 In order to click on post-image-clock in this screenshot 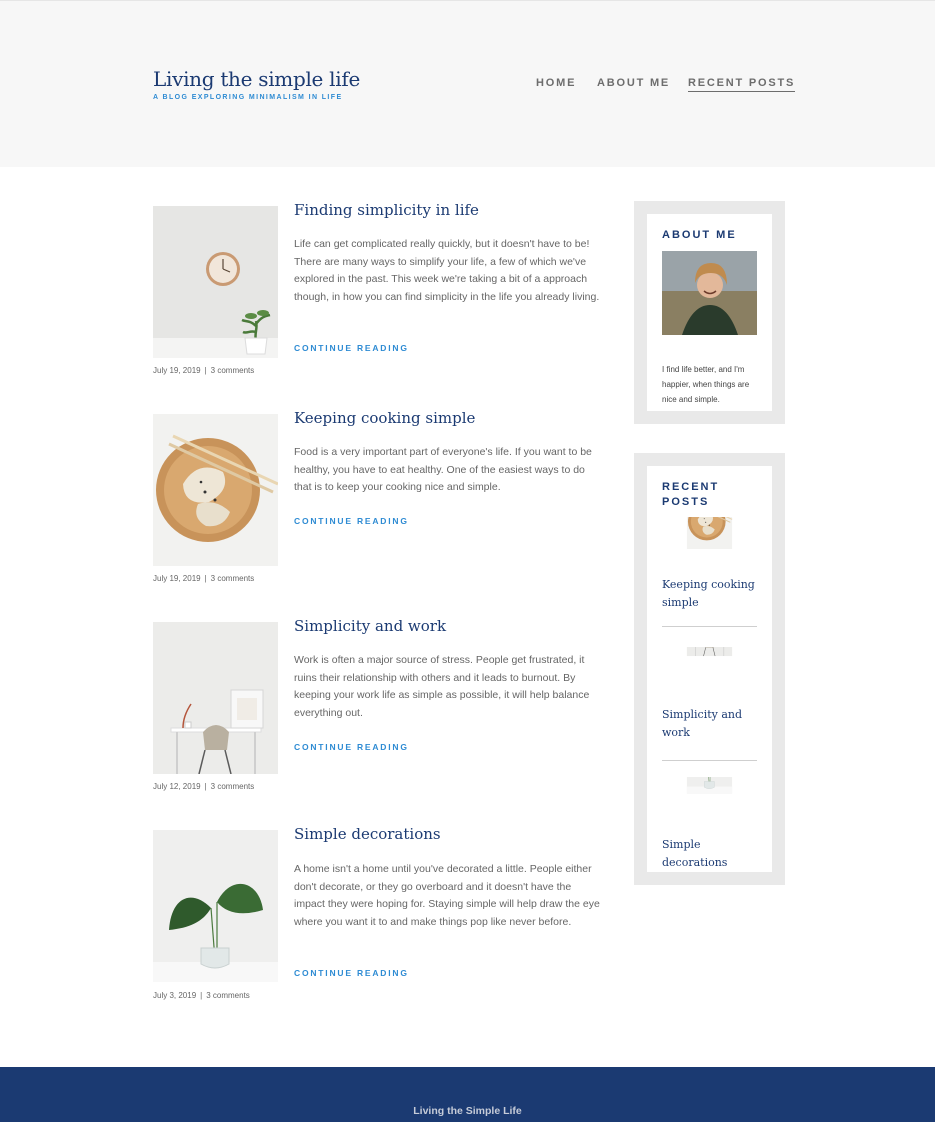, I will do `click(215, 282)`.